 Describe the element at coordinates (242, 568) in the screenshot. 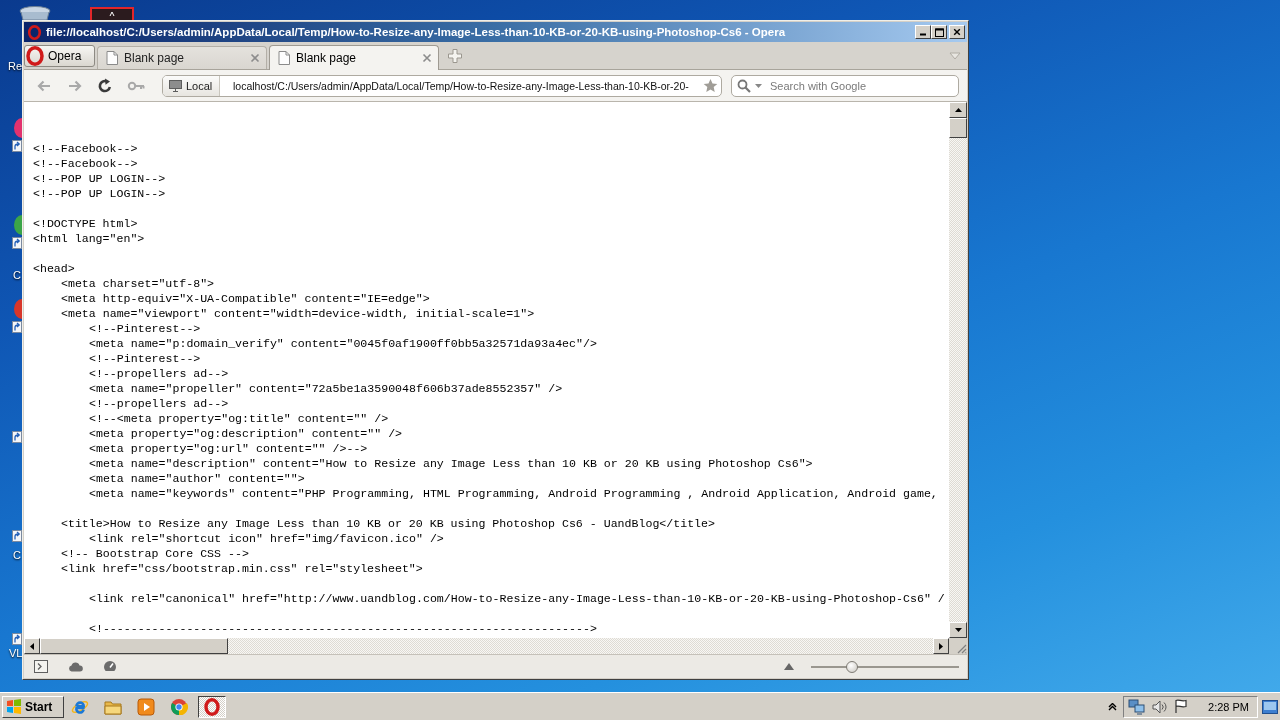

I see `source-line: <link href="css/bootstrap.min.css" rel="stylesheet">` at that location.